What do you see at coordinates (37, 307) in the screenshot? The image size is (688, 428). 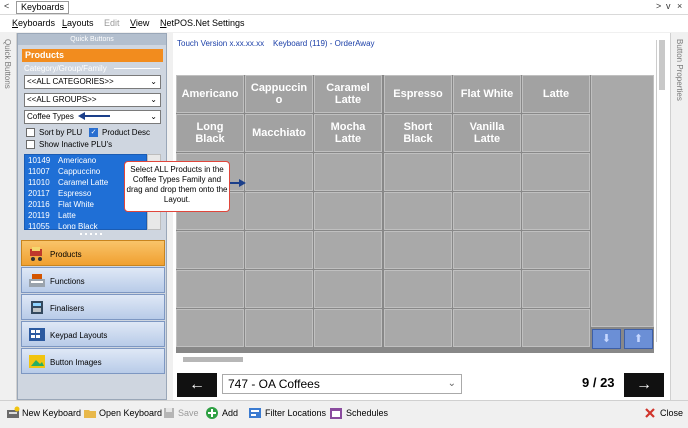 I see `card-reader-icon` at bounding box center [37, 307].